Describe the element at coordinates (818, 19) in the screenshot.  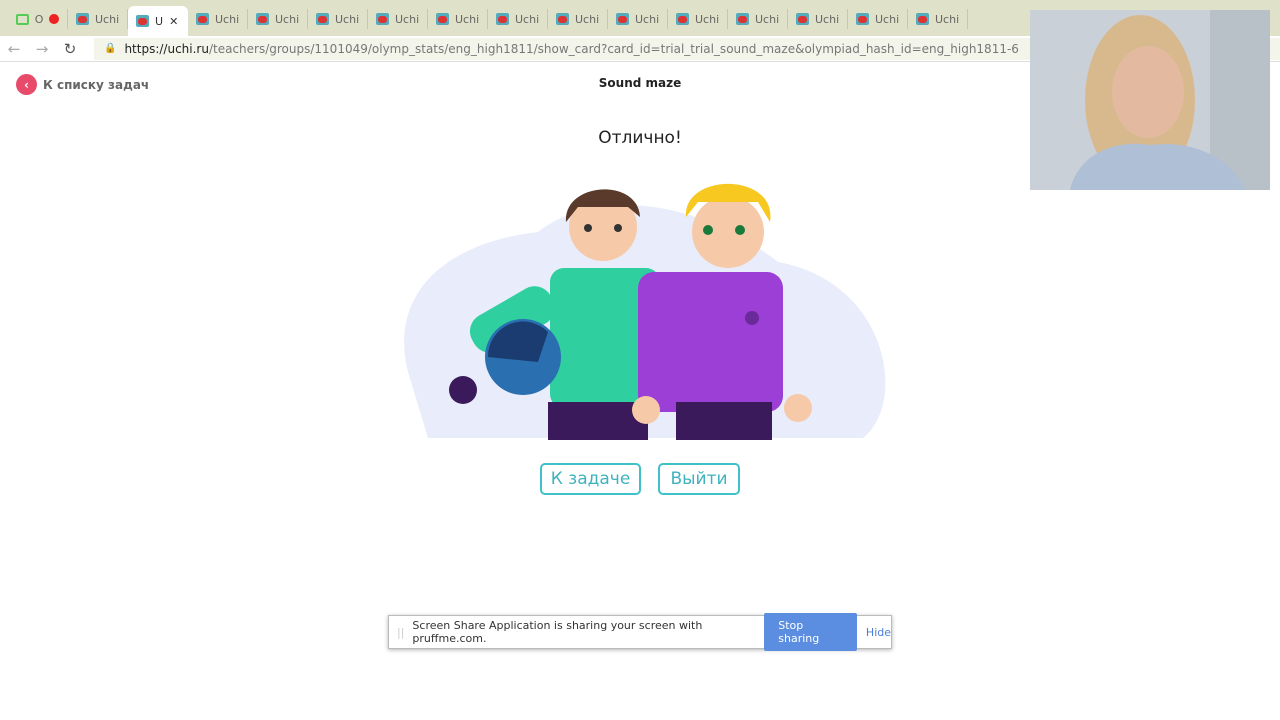
I see `tab-13: Uchi` at that location.